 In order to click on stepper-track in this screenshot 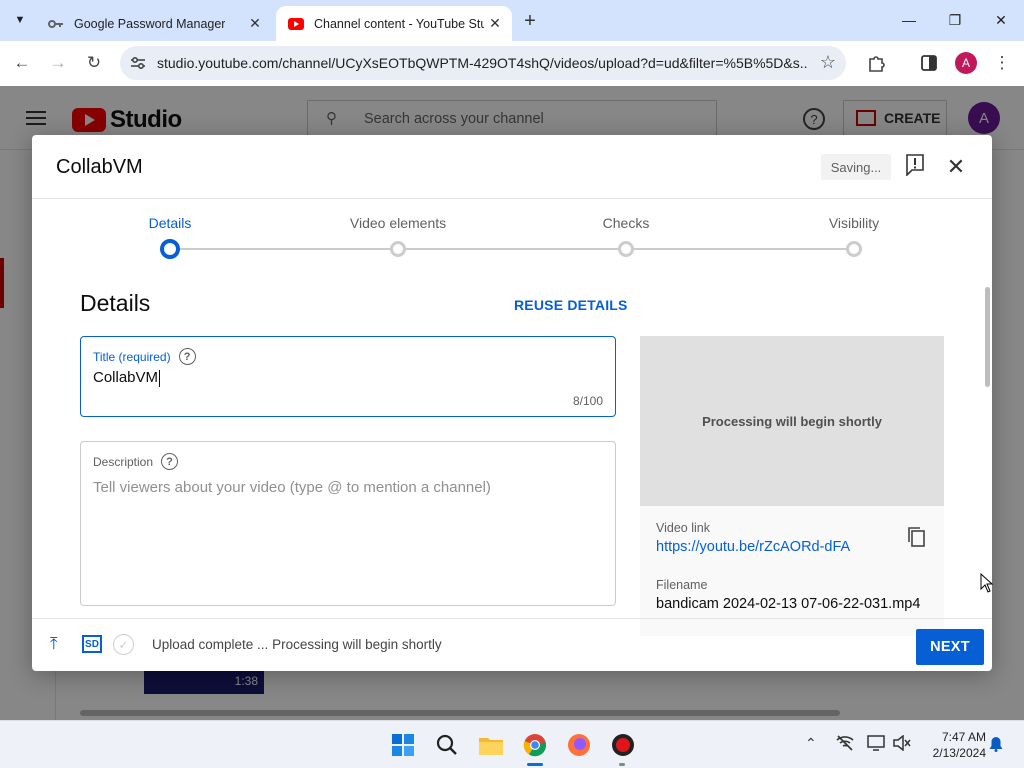, I will do `click(512, 249)`.